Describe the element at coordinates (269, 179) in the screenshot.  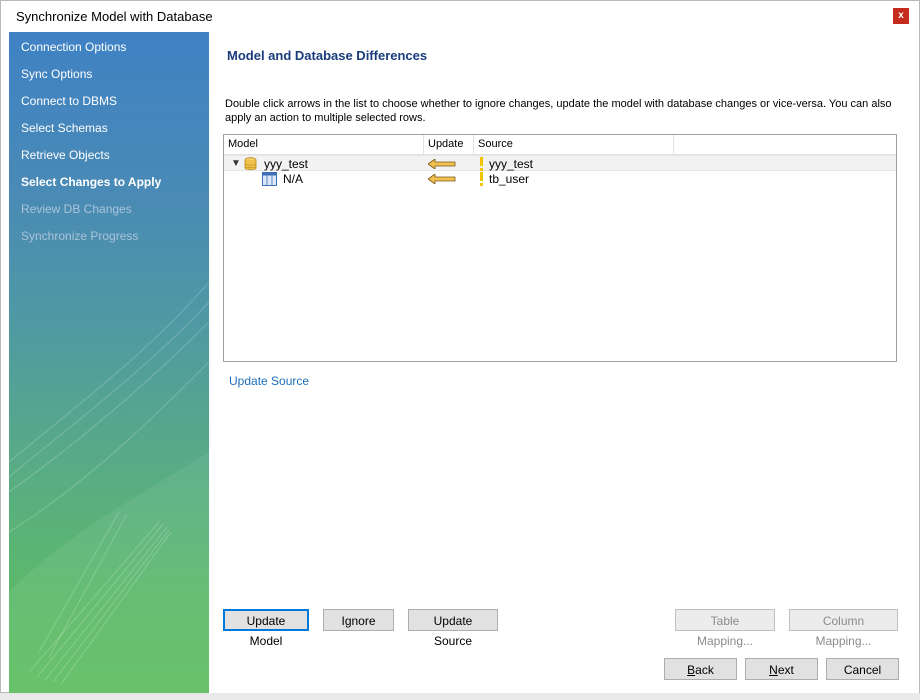
I see `table-icon` at that location.